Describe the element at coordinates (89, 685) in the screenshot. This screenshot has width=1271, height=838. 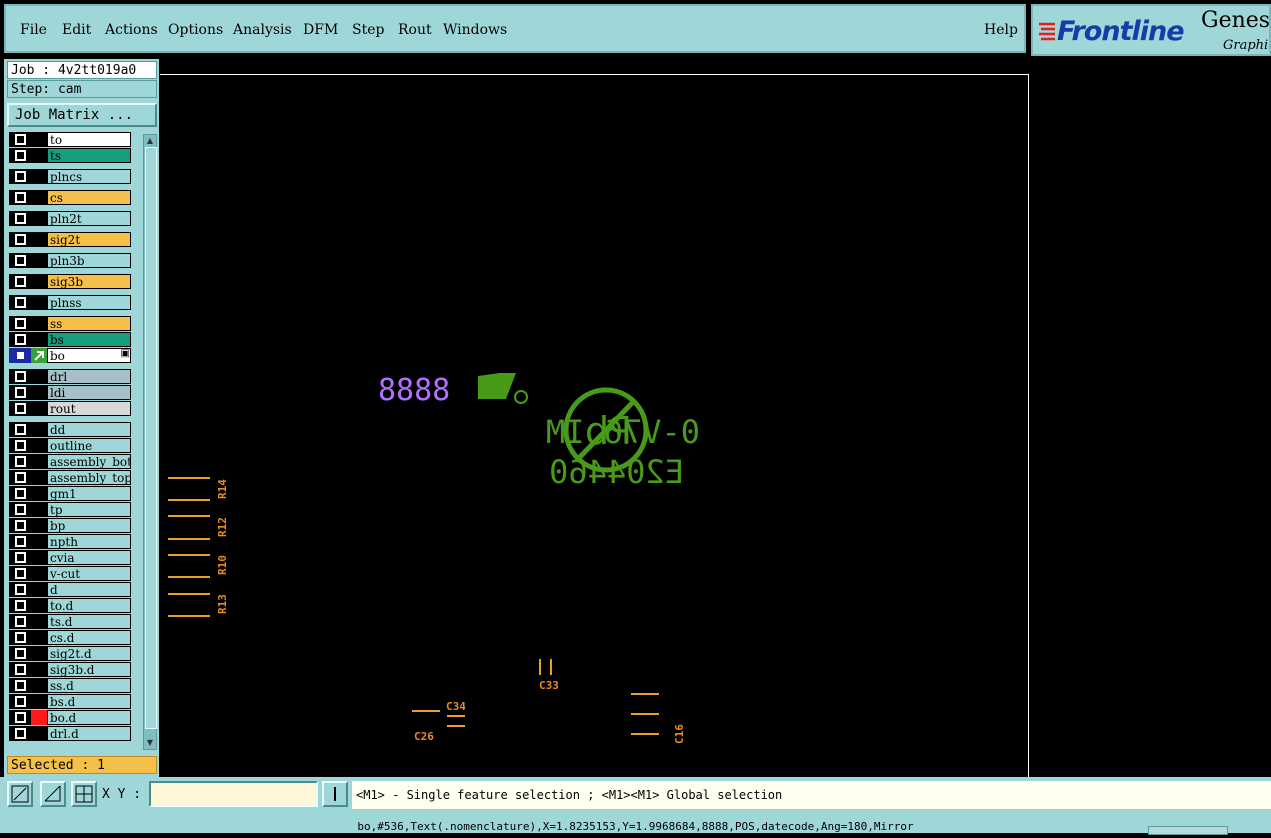
I see `layer-name-ss.d: ss.d` at that location.